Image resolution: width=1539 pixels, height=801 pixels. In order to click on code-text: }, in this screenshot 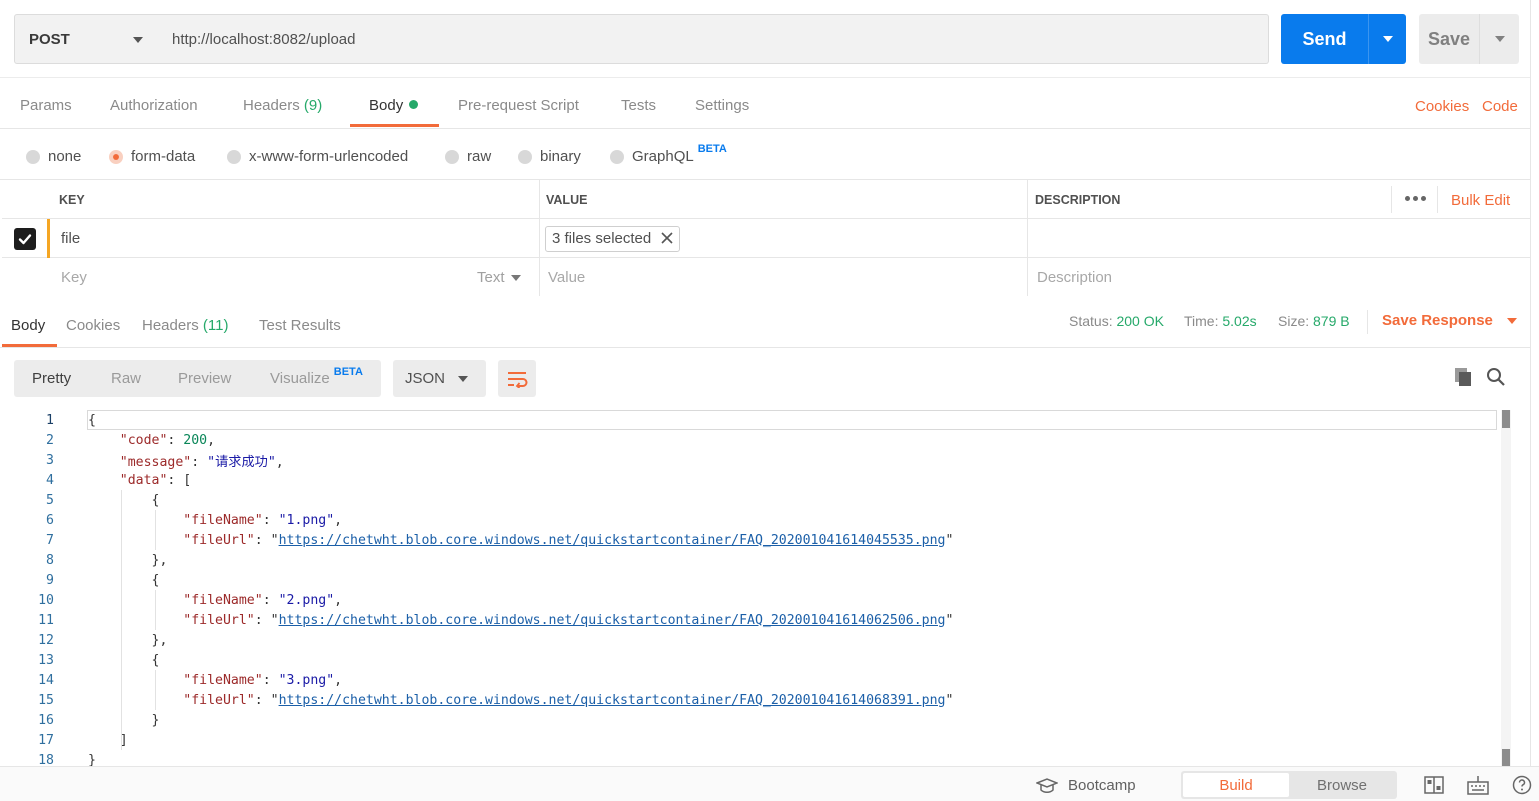, I will do `click(128, 560)`.